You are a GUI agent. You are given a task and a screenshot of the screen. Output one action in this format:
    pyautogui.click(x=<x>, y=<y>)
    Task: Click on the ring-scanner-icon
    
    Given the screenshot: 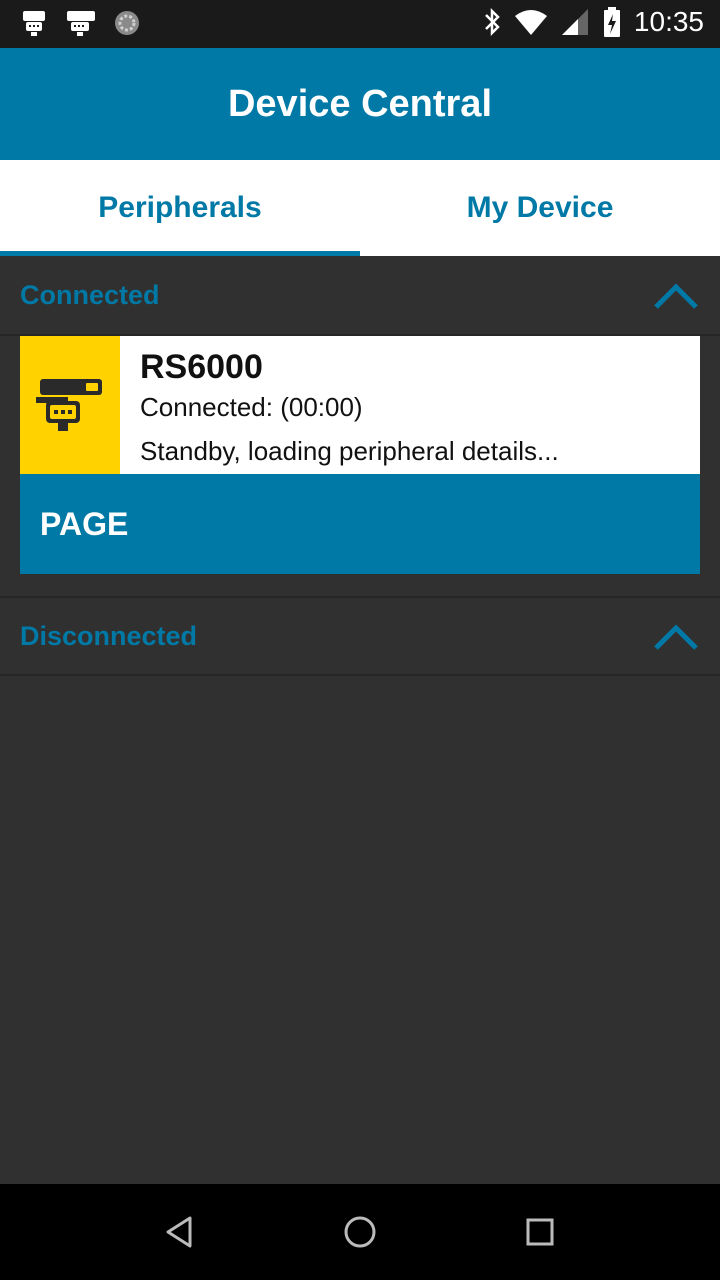 What is the action you would take?
    pyautogui.click(x=69, y=405)
    